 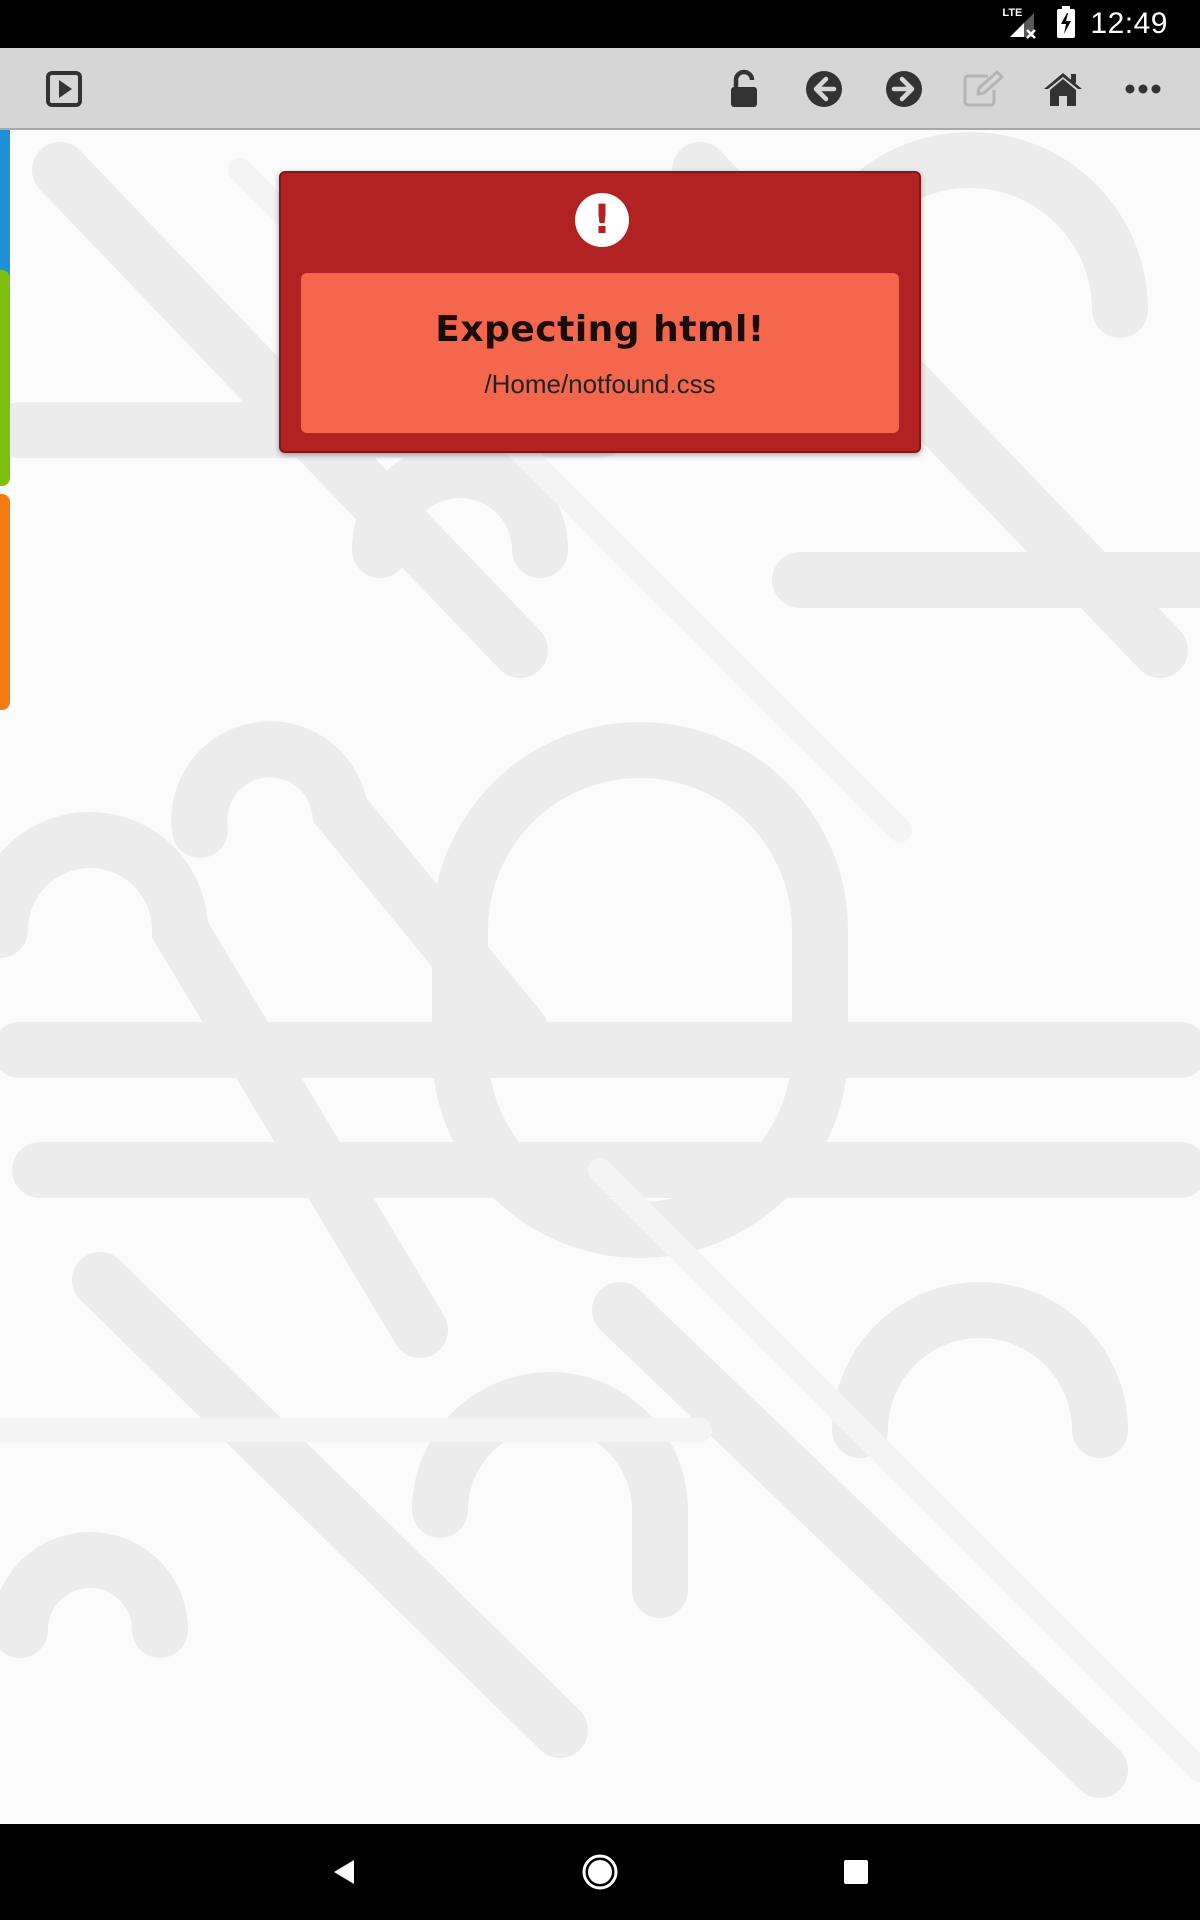 I want to click on error-message-box: Expecting html! /Home/notfound.css, so click(x=600, y=353).